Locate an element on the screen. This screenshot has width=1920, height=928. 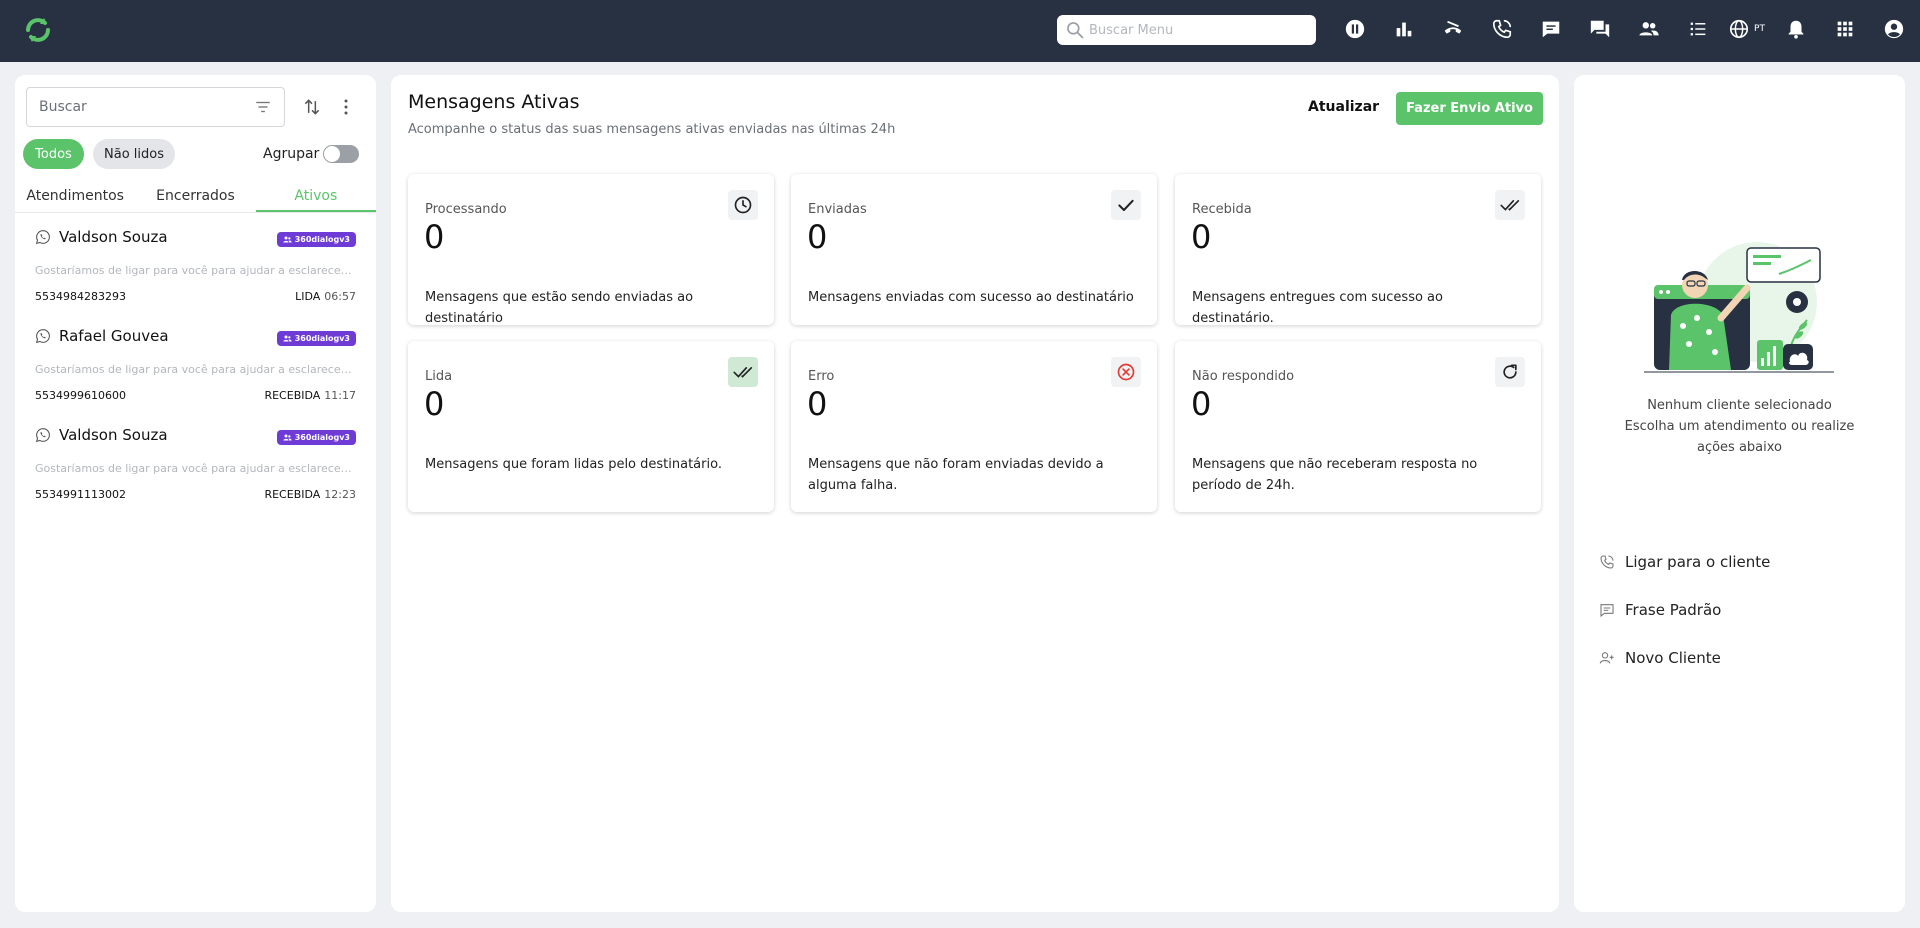
chart-icon is located at coordinates (1403, 29).